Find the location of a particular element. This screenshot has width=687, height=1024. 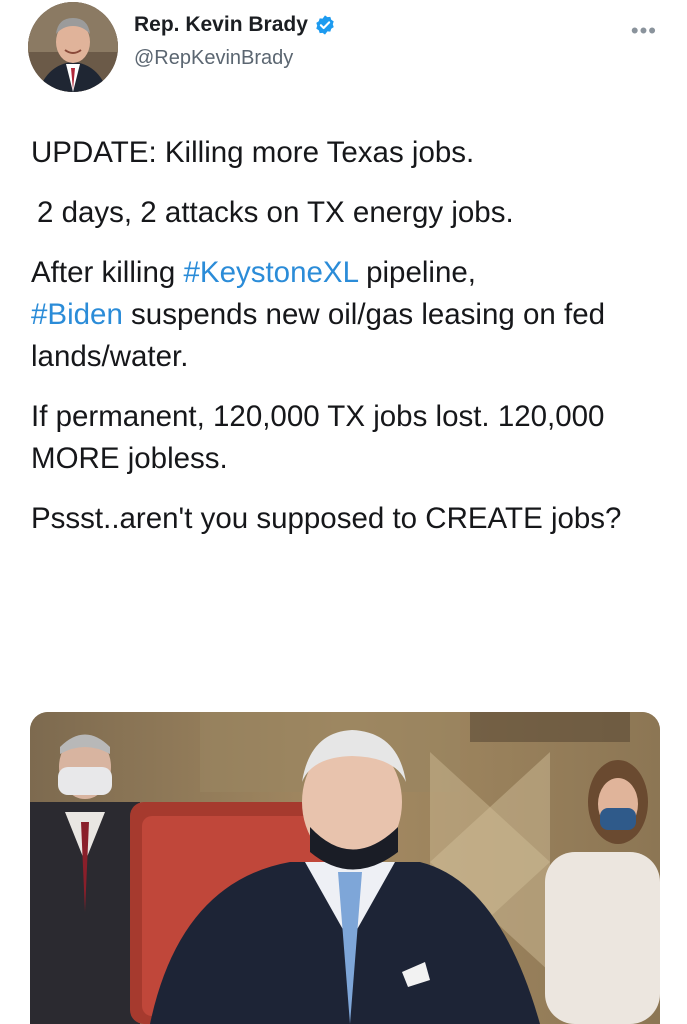

avatar-photo-icon is located at coordinates (73, 47).